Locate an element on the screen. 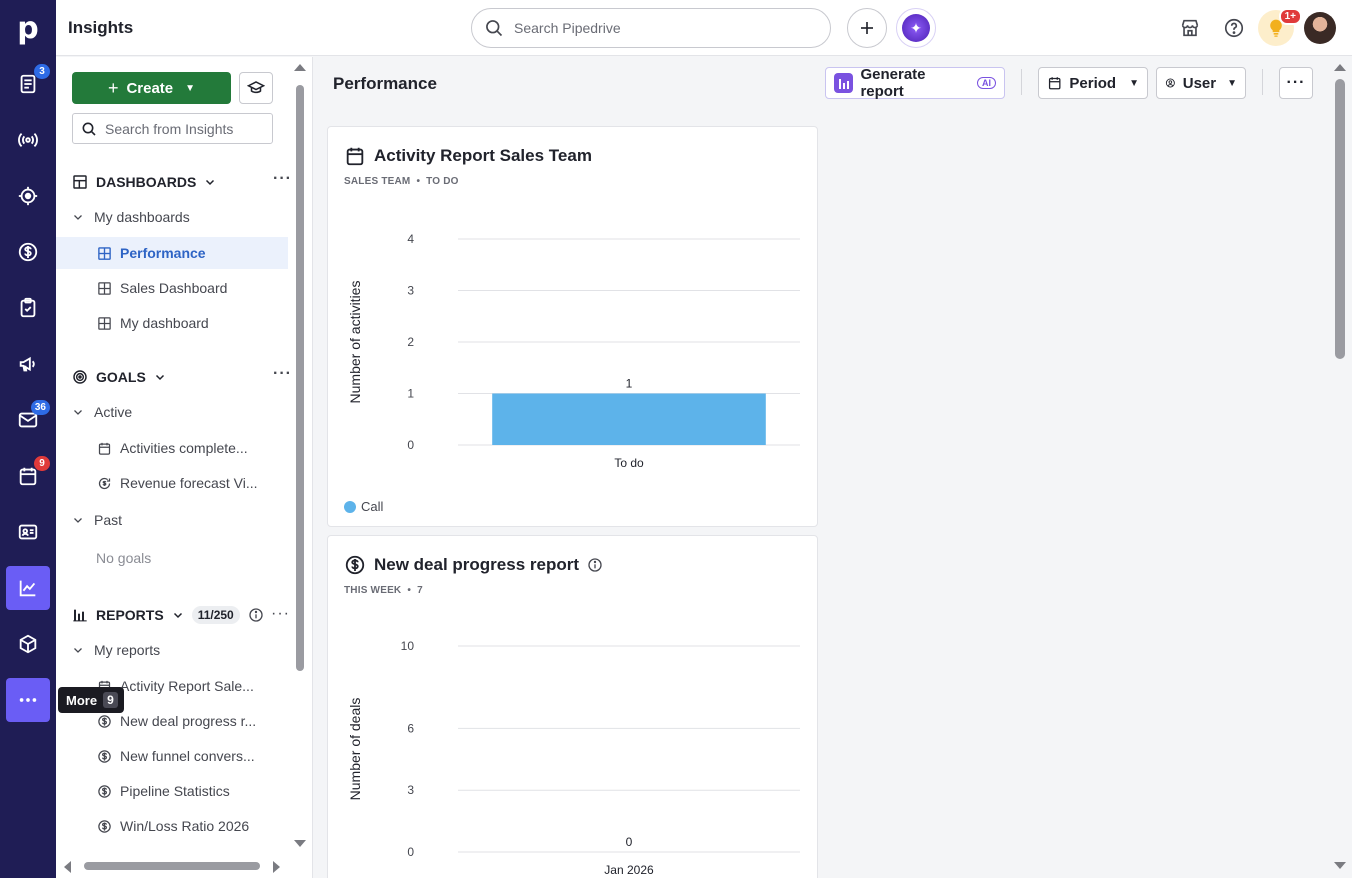  help-icon is located at coordinates (1234, 28).